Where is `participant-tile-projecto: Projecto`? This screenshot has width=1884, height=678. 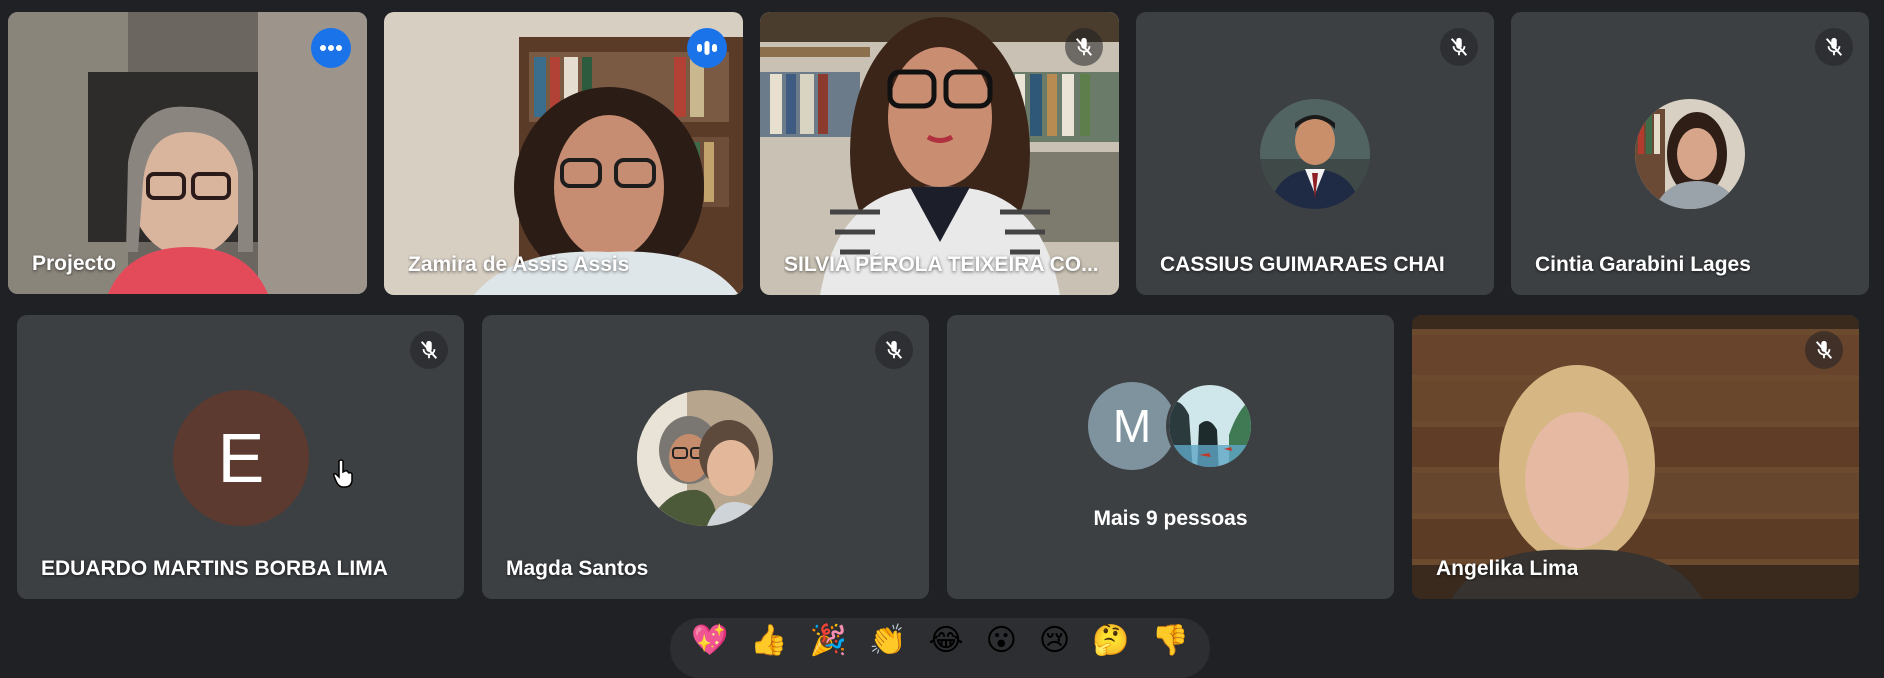 participant-tile-projecto: Projecto is located at coordinates (187, 153).